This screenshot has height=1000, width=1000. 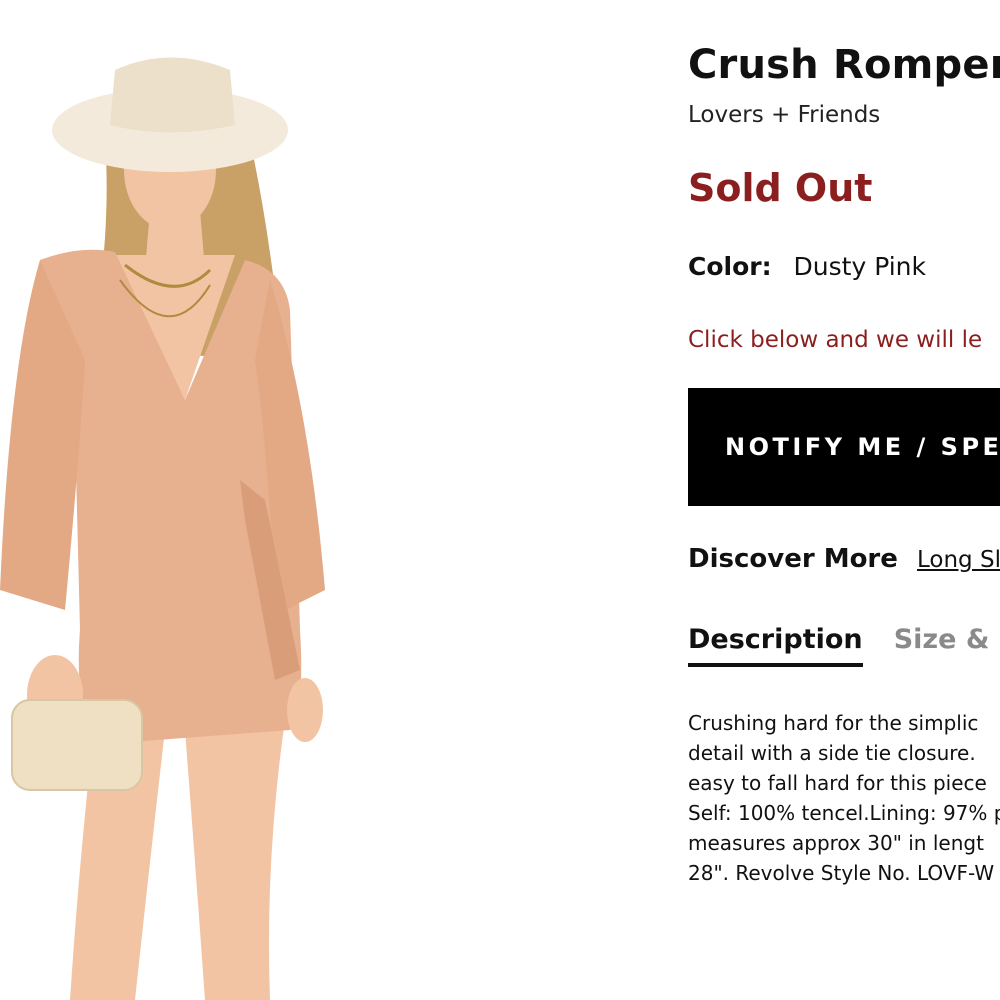 I want to click on tab-size-fit: Size & F, so click(x=947, y=643).